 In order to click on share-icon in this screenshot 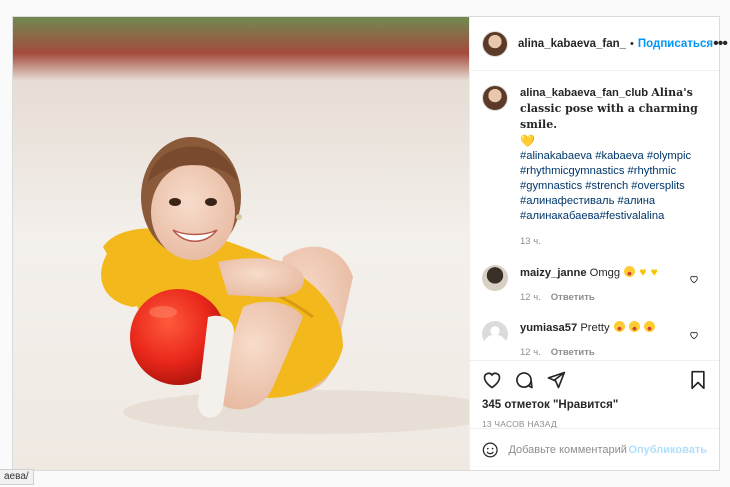, I will do `click(556, 380)`.